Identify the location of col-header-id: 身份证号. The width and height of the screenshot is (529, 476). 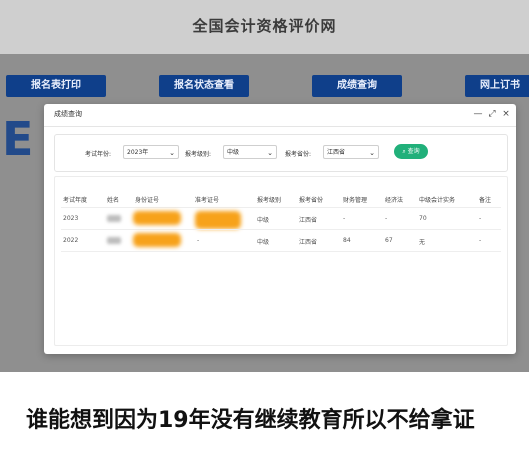
(147, 200).